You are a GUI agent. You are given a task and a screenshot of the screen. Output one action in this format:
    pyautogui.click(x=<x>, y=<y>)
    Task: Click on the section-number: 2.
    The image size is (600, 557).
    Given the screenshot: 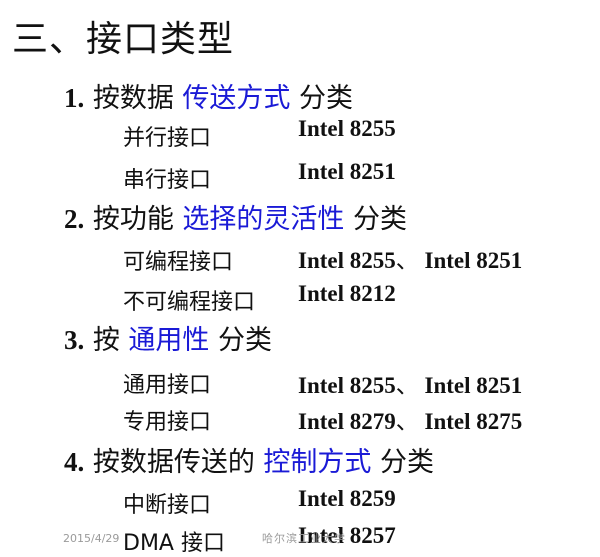 What is the action you would take?
    pyautogui.click(x=74, y=219)
    